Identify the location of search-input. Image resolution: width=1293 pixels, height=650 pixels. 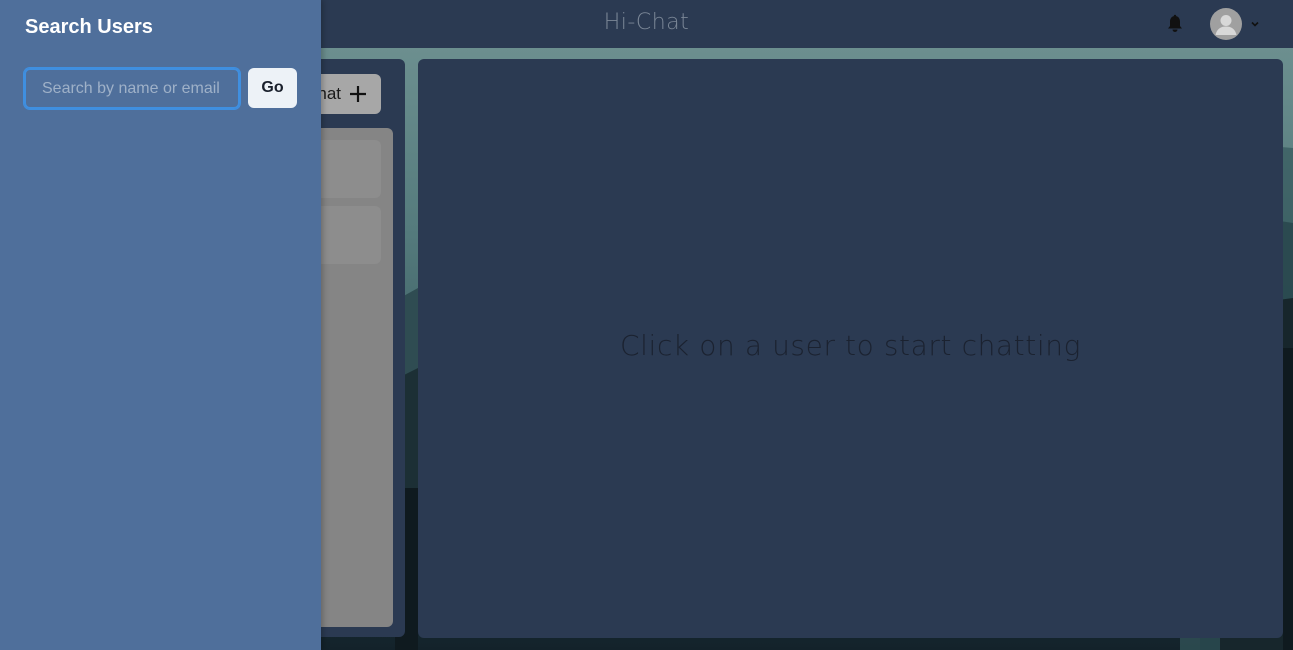
(132, 88).